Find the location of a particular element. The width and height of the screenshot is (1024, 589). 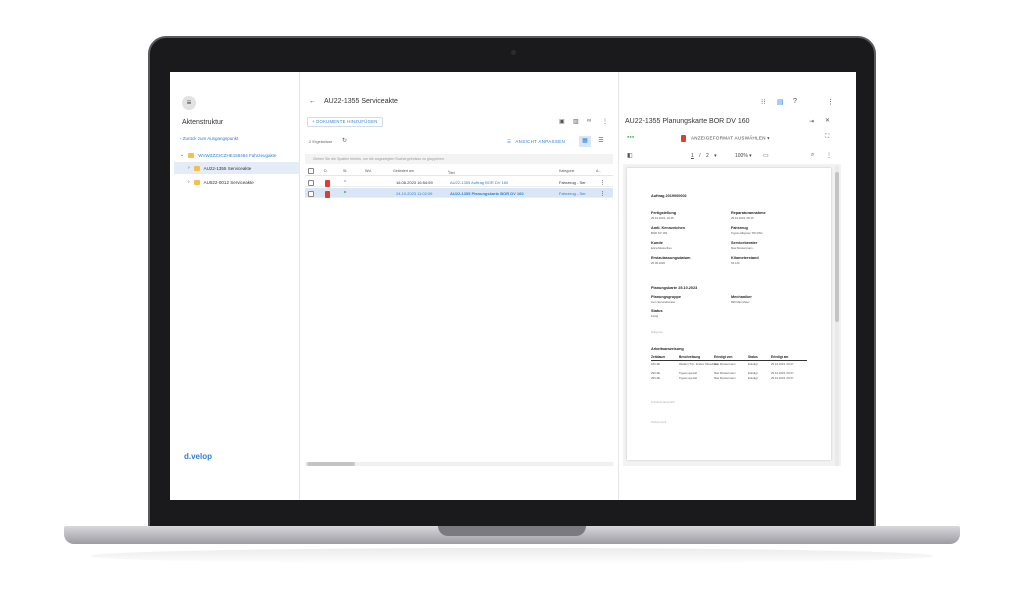

zoom-select: 100% ▾ is located at coordinates (743, 156).